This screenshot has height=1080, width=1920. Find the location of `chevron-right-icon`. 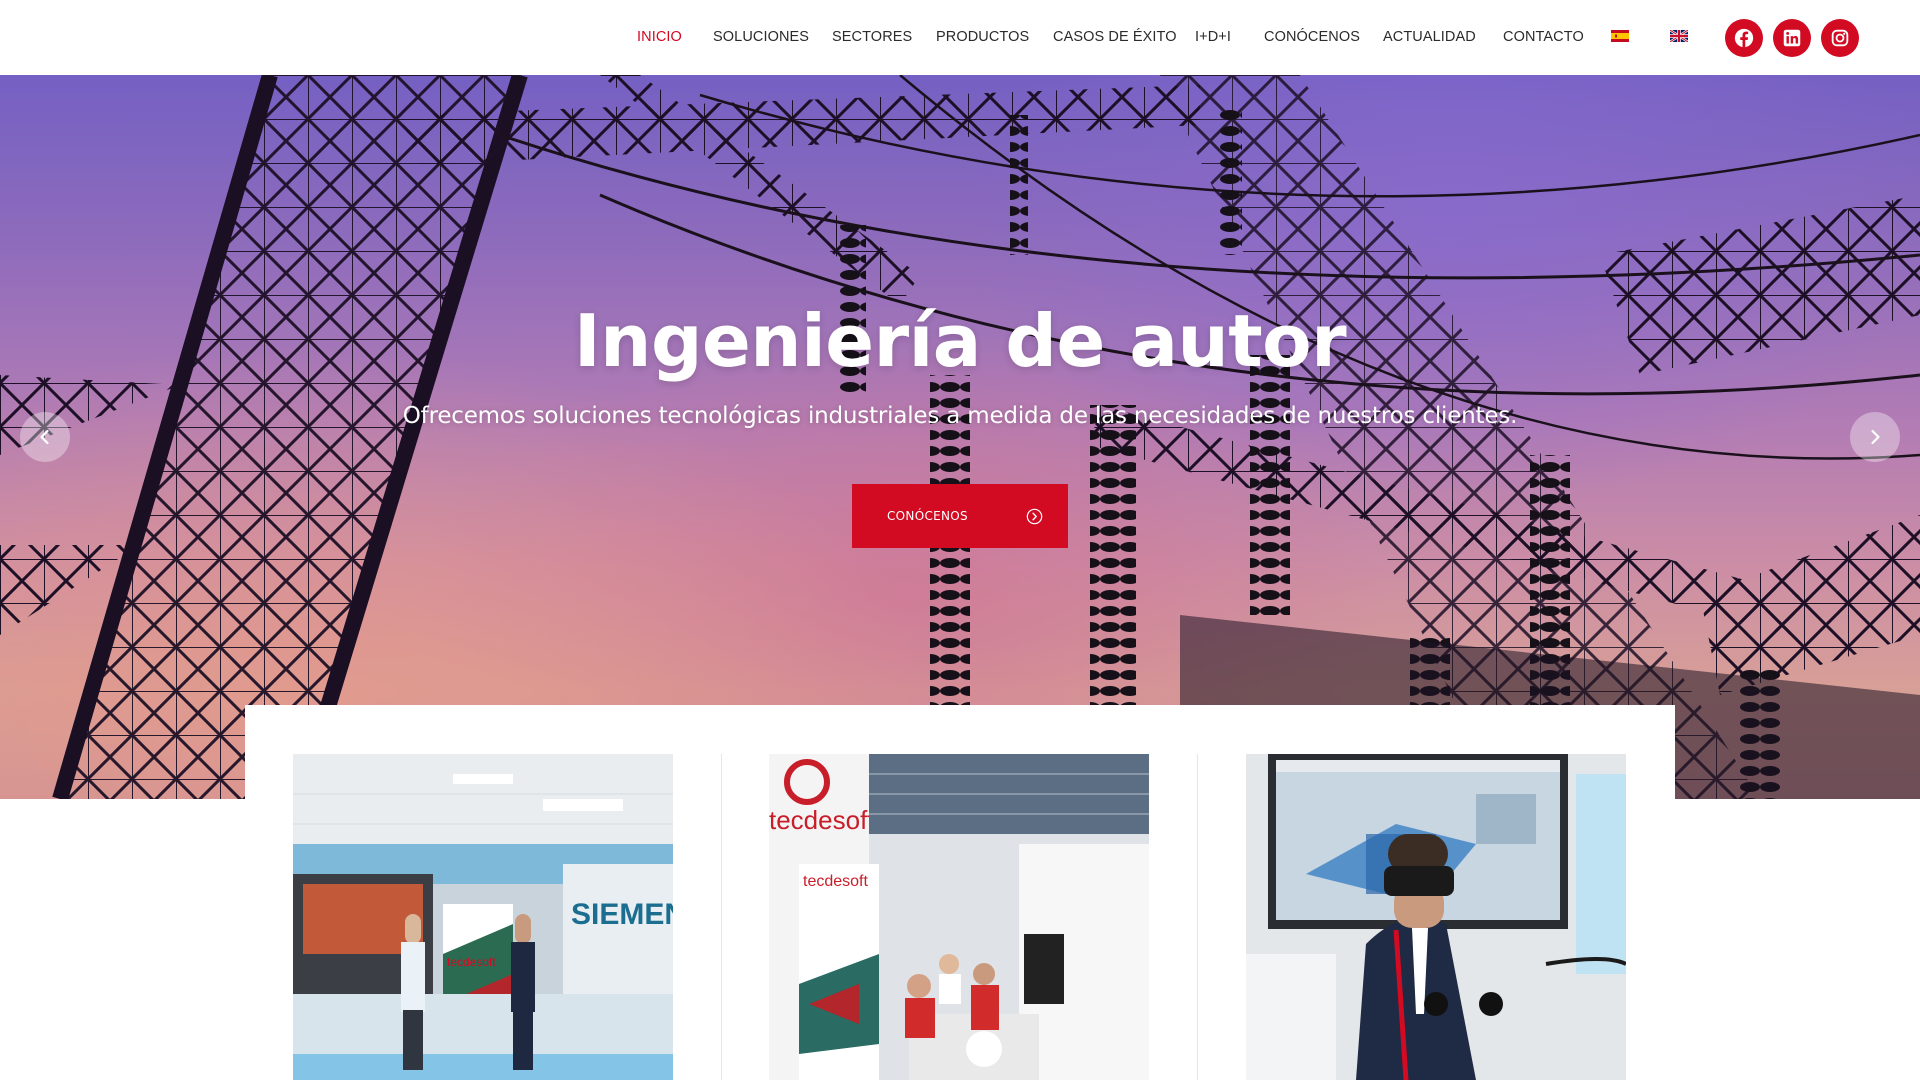

chevron-right-icon is located at coordinates (1875, 437).